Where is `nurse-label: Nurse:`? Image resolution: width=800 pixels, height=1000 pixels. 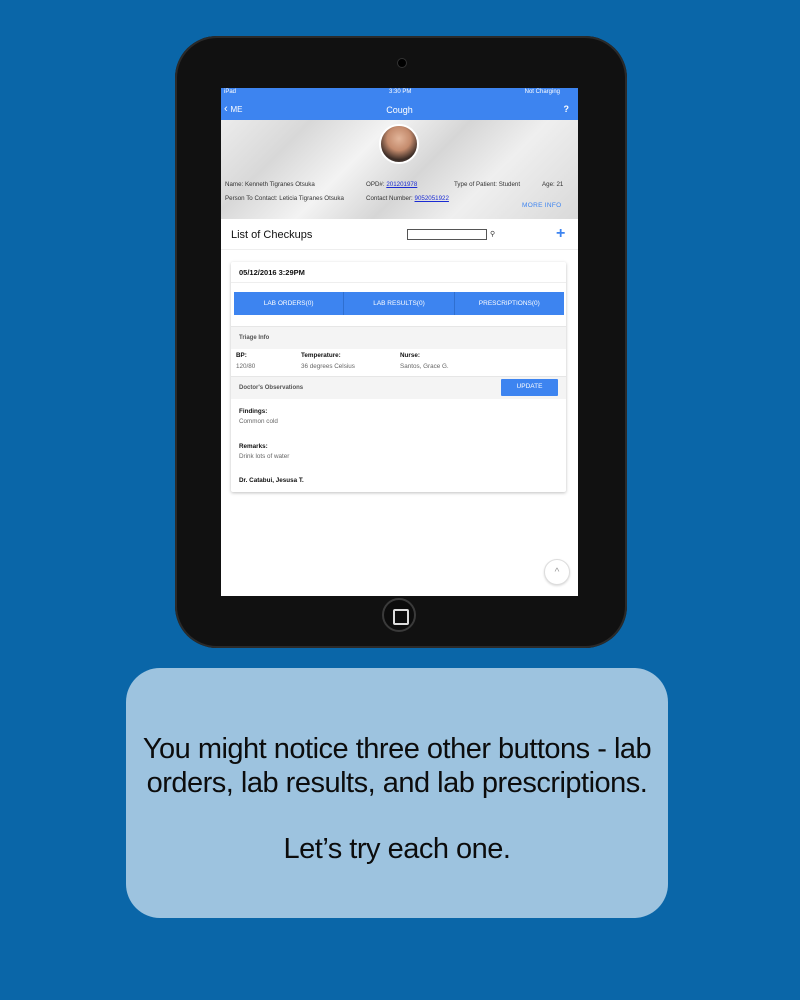
nurse-label: Nurse: is located at coordinates (410, 355).